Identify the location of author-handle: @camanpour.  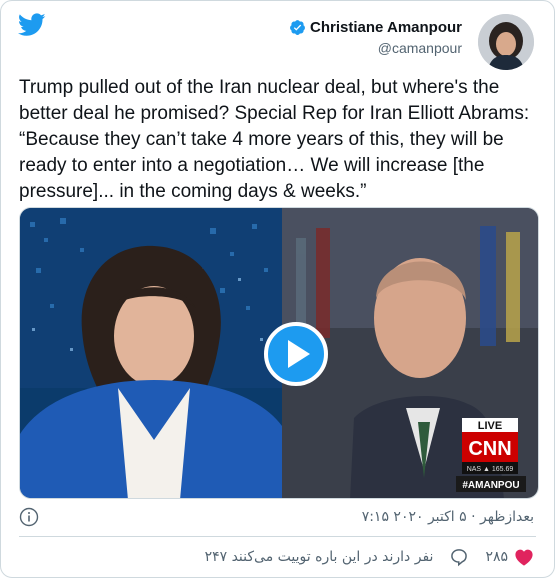
(375, 48).